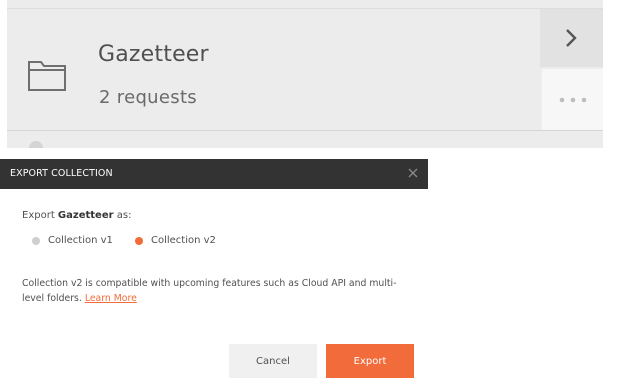 The width and height of the screenshot is (619, 378). I want to click on modal-title: EXPORT COLLECTION, so click(61, 173).